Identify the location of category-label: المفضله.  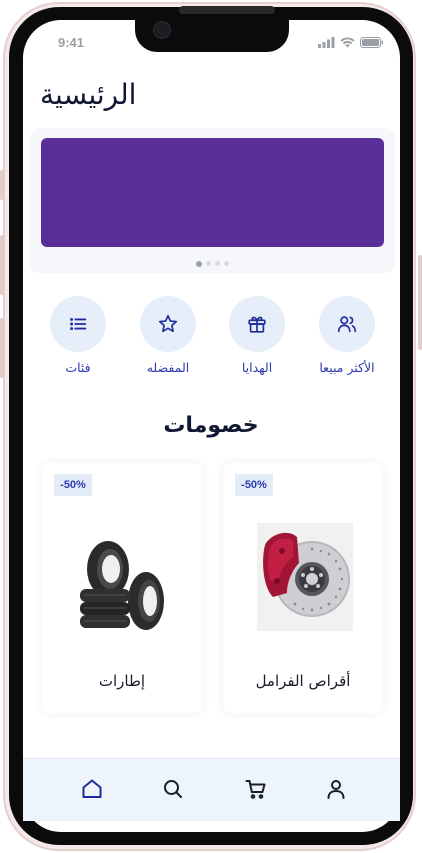
(168, 367).